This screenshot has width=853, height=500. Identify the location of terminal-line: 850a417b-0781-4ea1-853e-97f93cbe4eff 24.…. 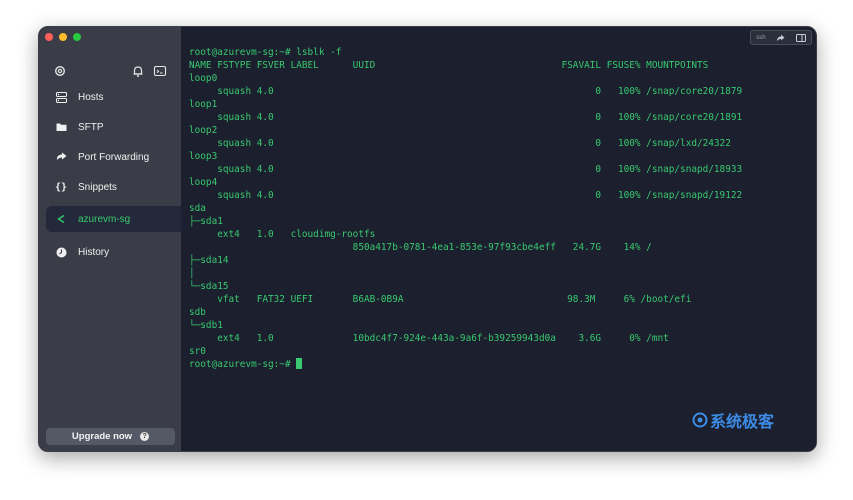
(420, 247).